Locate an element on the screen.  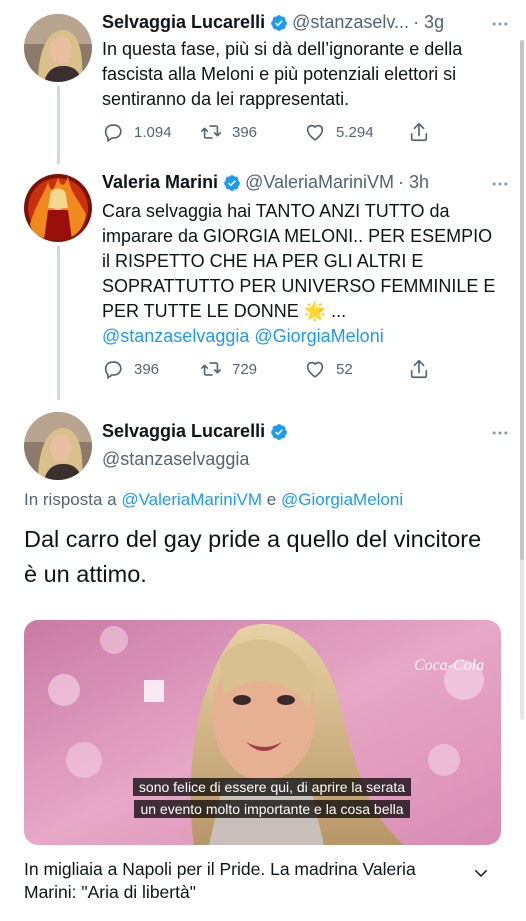
retweet-button: 729 is located at coordinates (228, 369).